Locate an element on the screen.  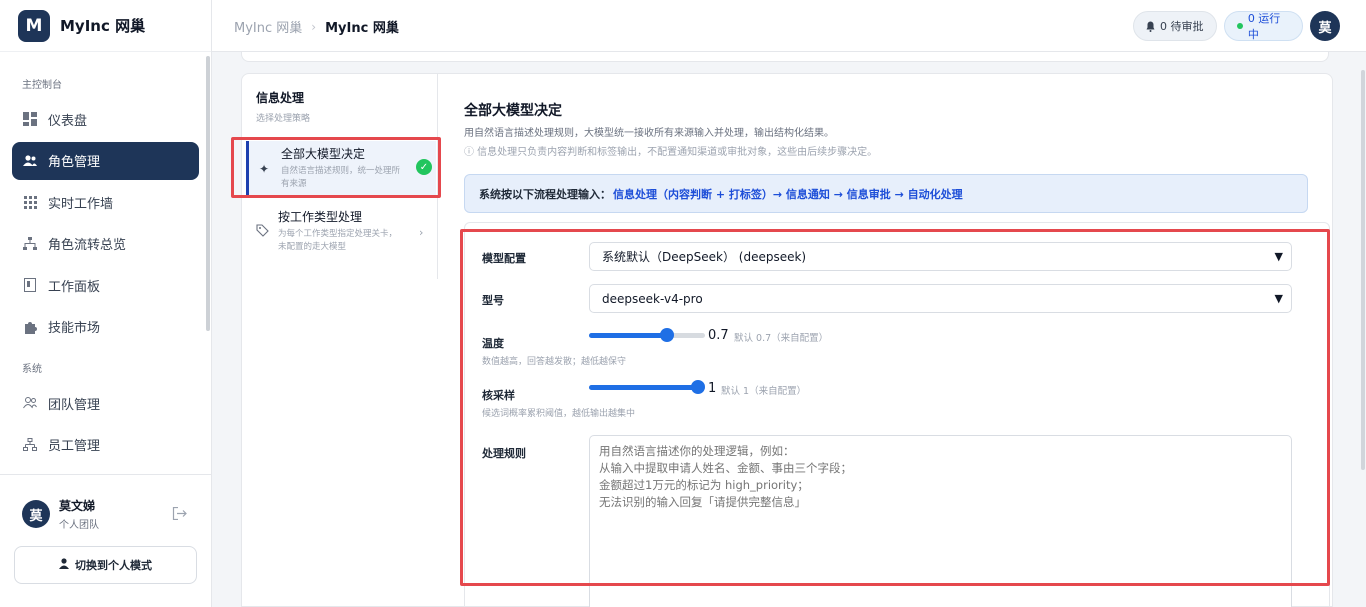
sidebar-item-label: 角色管理 is located at coordinates (74, 162).